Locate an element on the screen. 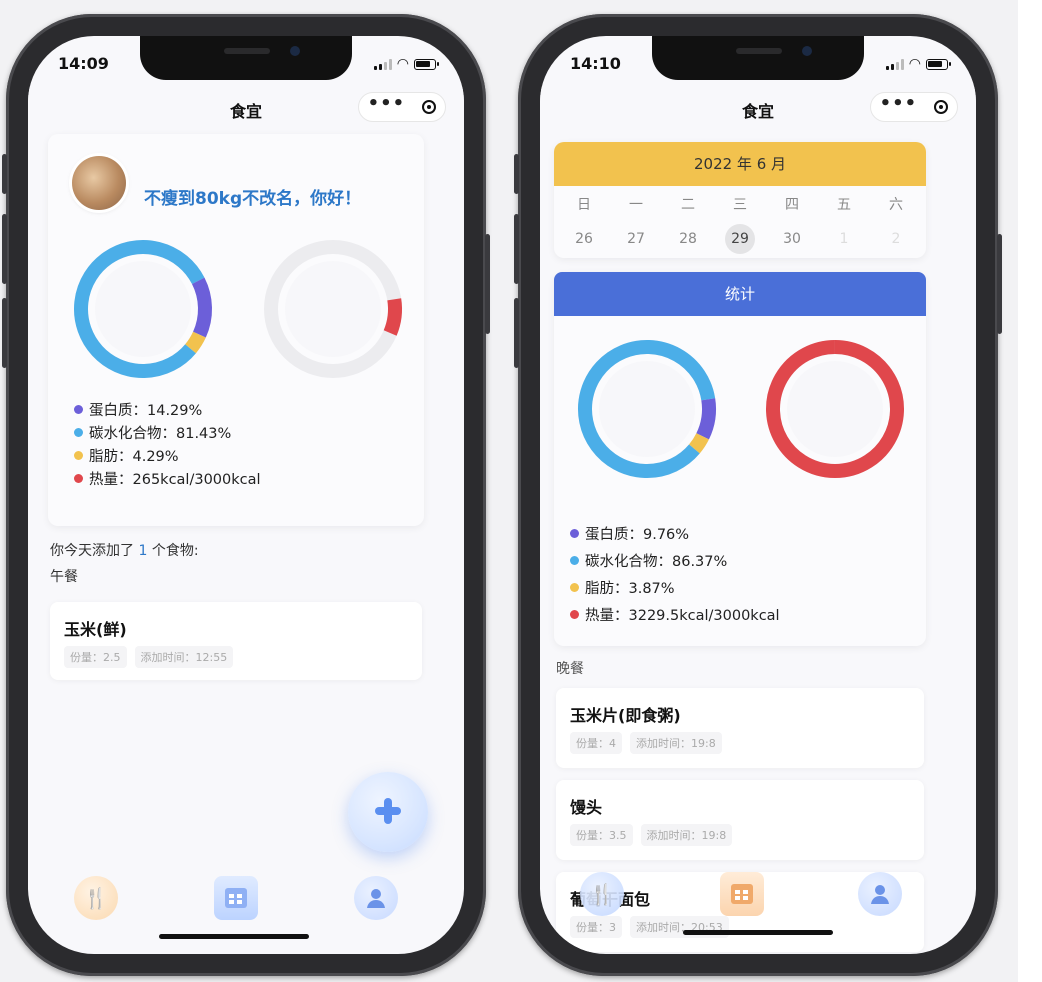 This screenshot has height=982, width=1042. added-suffix: 个食物: is located at coordinates (175, 551).